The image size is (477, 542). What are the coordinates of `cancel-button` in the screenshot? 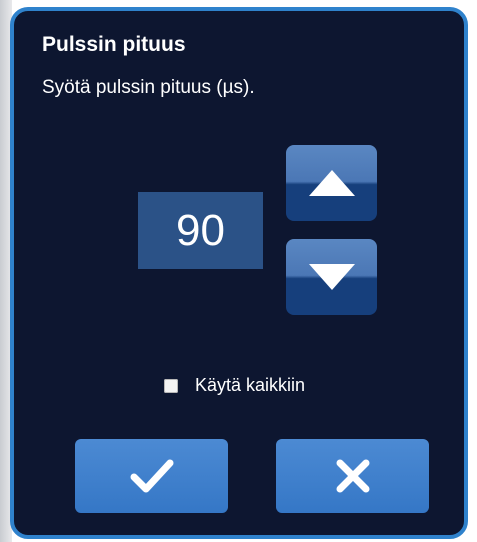 It's located at (352, 476).